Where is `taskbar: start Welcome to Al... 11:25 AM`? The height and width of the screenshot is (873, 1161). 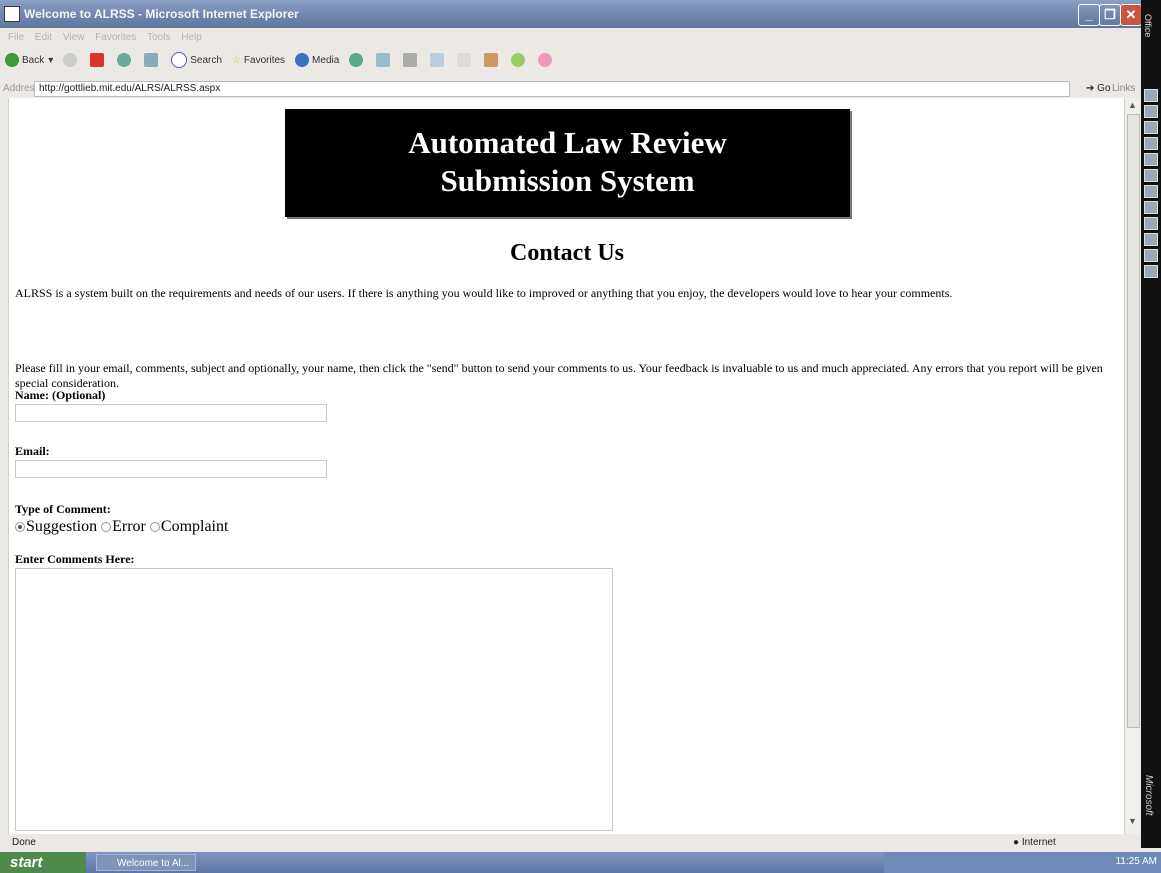 taskbar: start Welcome to Al... 11:25 AM is located at coordinates (580, 862).